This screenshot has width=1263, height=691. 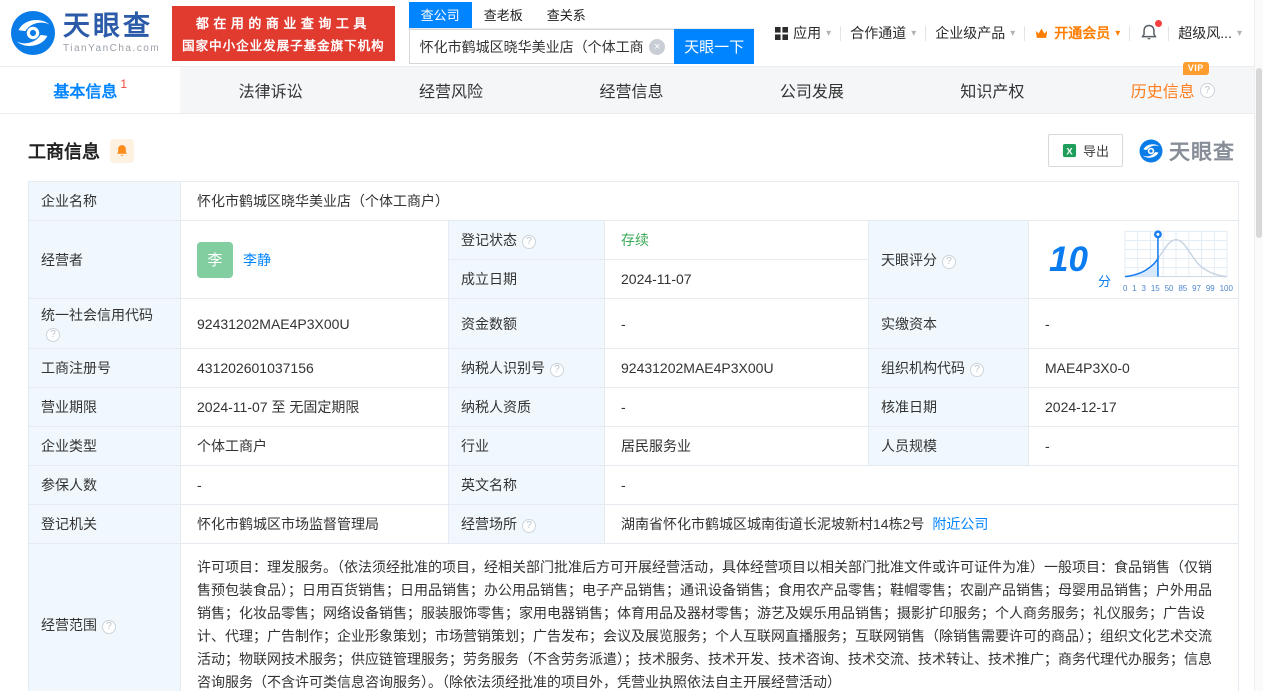 What do you see at coordinates (803, 33) in the screenshot?
I see `nav-apps: 应用 ▾` at bounding box center [803, 33].